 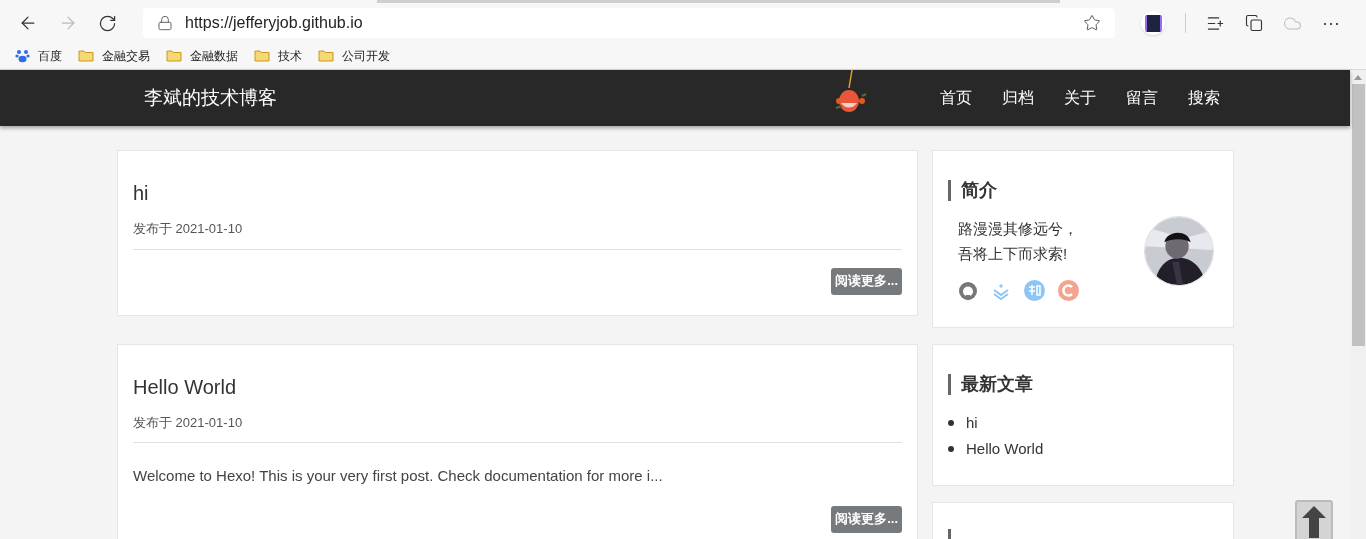 I want to click on back-to-top-button, so click(x=1314, y=519).